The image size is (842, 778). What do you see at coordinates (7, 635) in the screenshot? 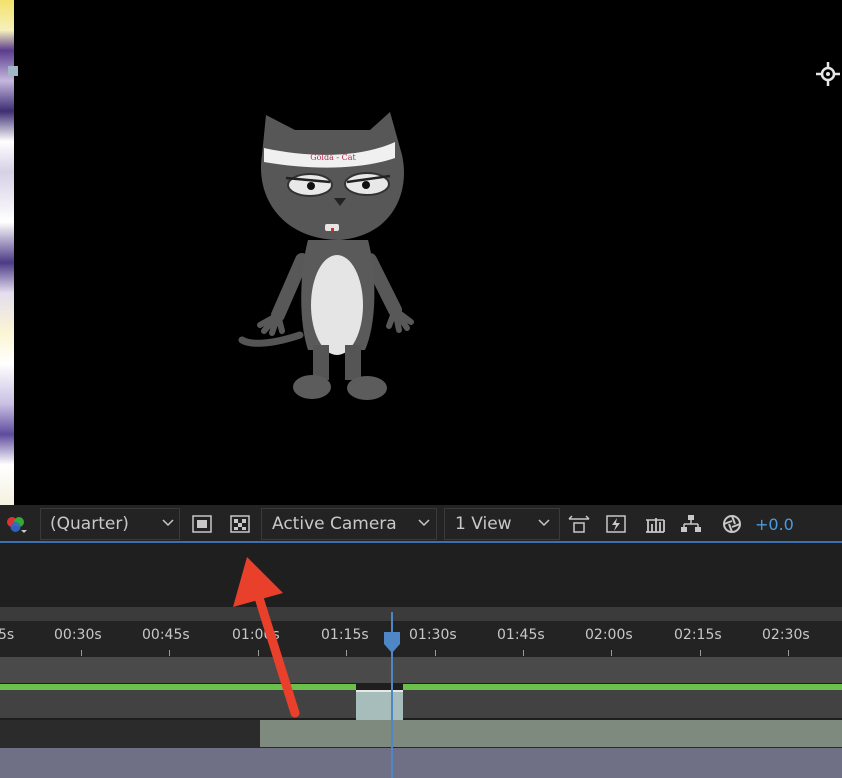
I see `tick-label: 5s` at bounding box center [7, 635].